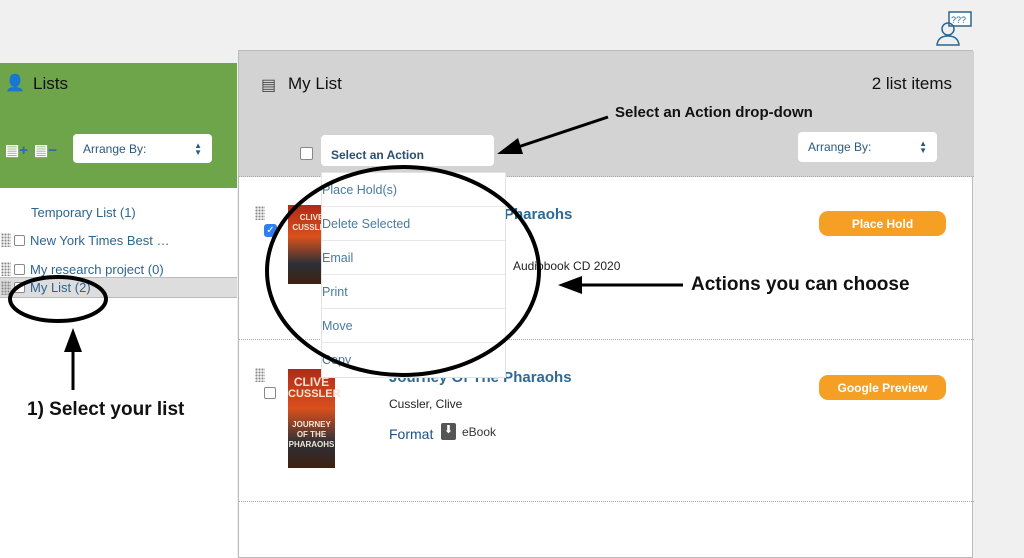 Image resolution: width=1024 pixels, height=558 pixels. I want to click on list-icon: ▤, so click(269, 85).